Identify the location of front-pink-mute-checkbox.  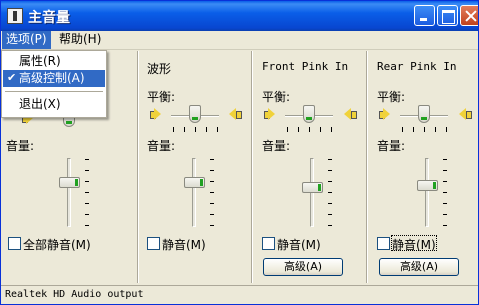
(268, 243).